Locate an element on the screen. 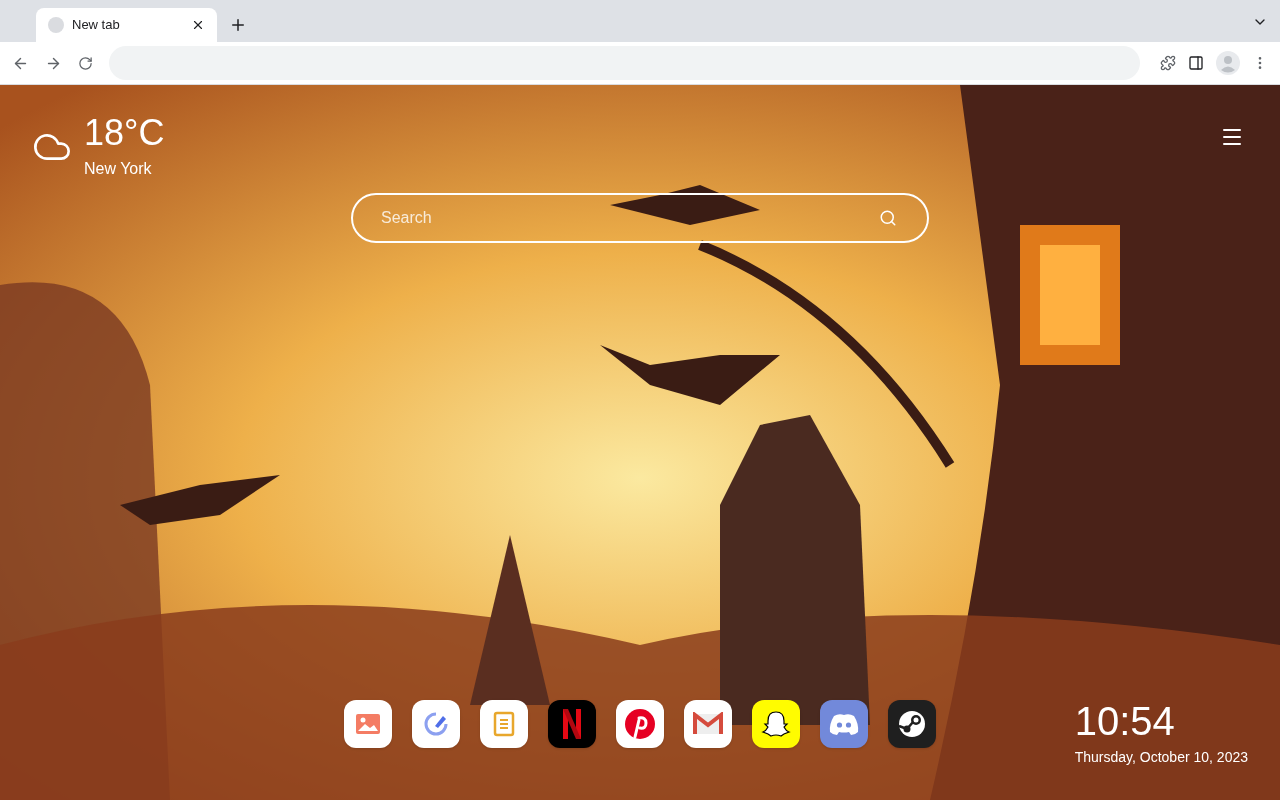  ghost-icon is located at coordinates (776, 724).